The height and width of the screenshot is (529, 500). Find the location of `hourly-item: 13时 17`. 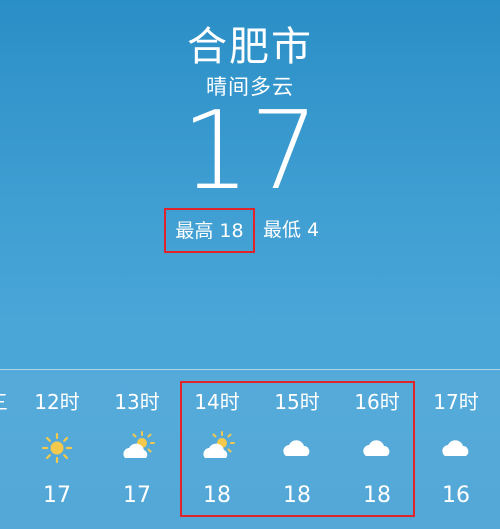

hourly-item: 13时 17 is located at coordinates (137, 449).